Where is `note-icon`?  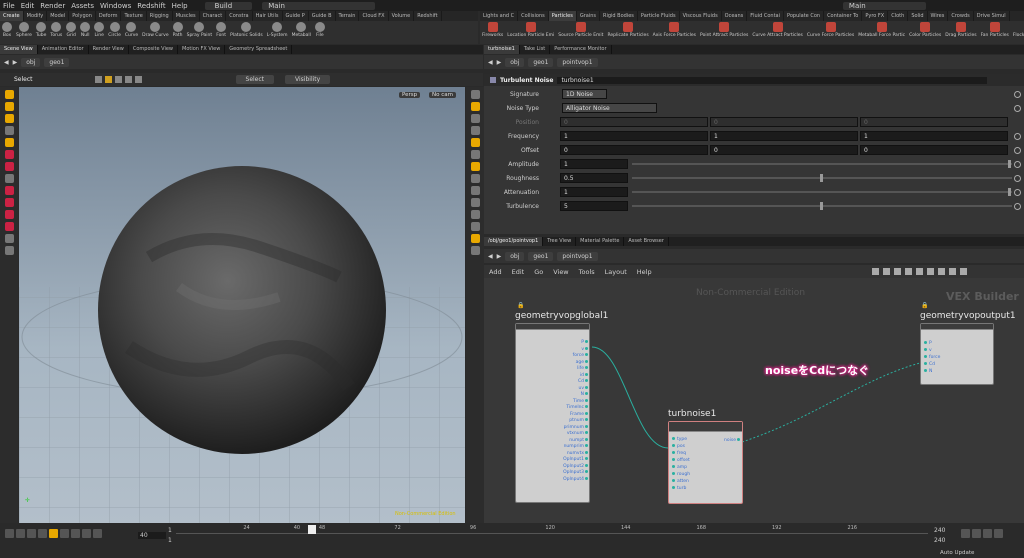 note-icon is located at coordinates (930, 271).